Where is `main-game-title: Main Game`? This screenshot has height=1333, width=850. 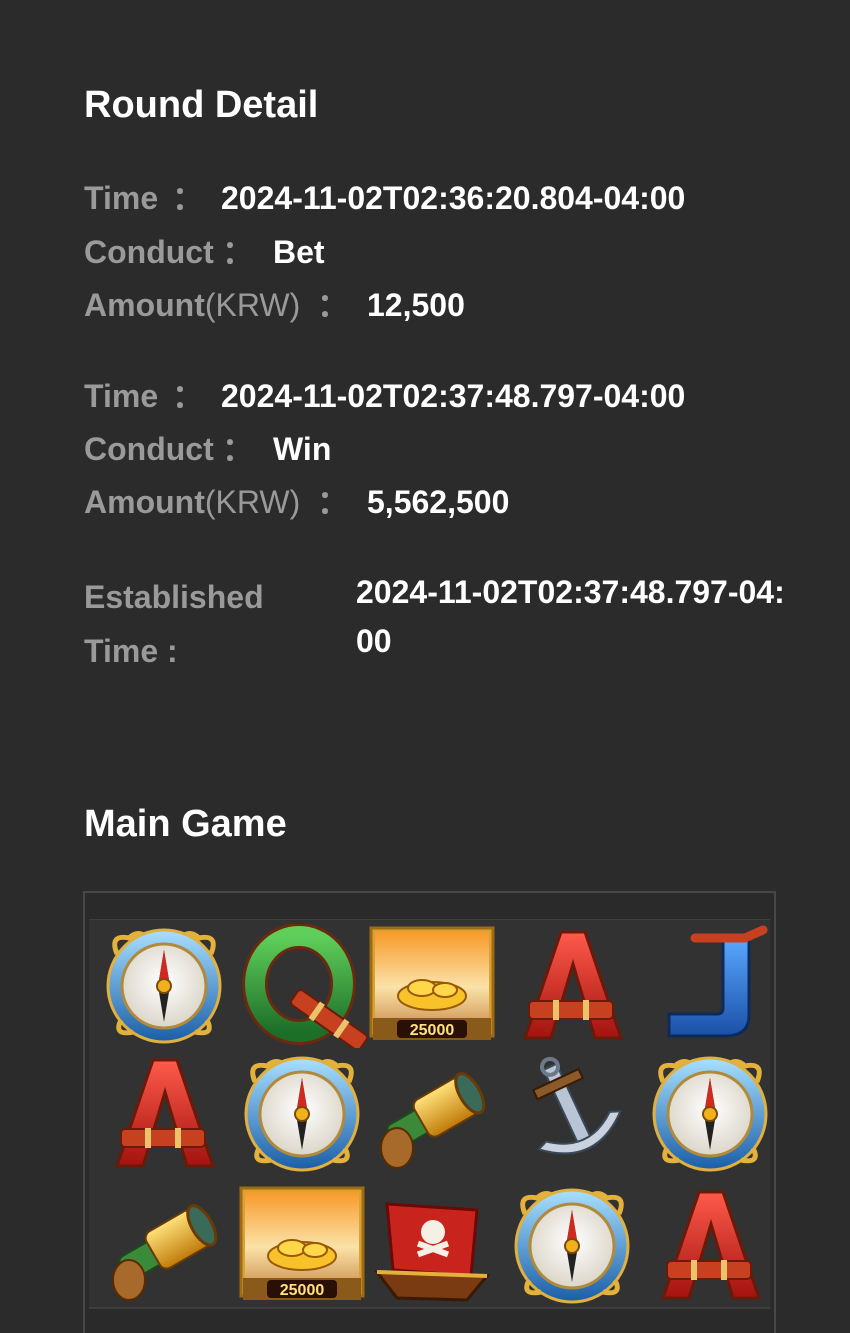
main-game-title: Main Game is located at coordinates (185, 824).